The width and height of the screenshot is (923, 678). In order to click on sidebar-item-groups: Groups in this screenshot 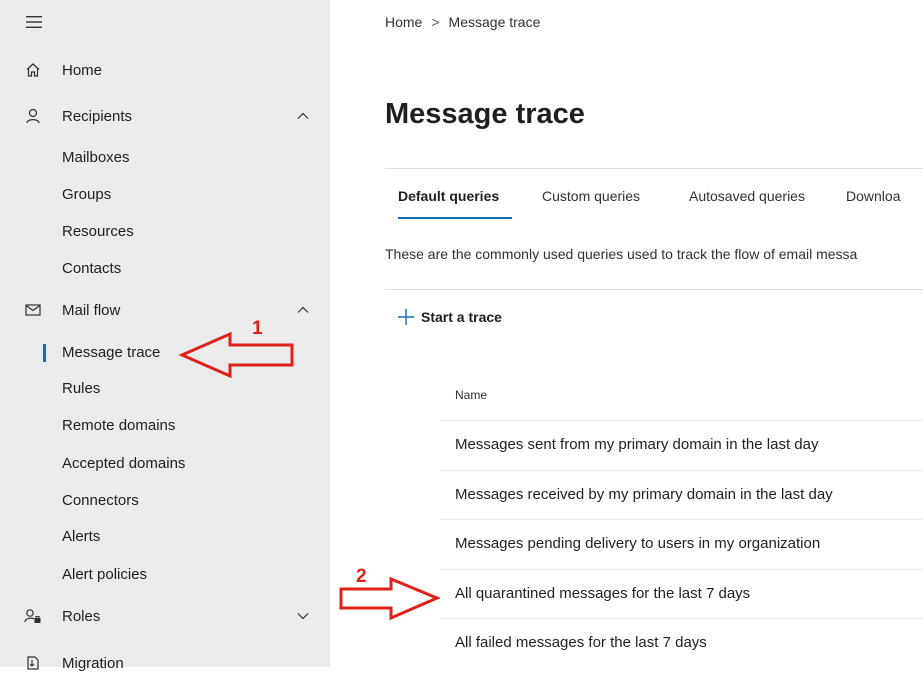, I will do `click(86, 195)`.